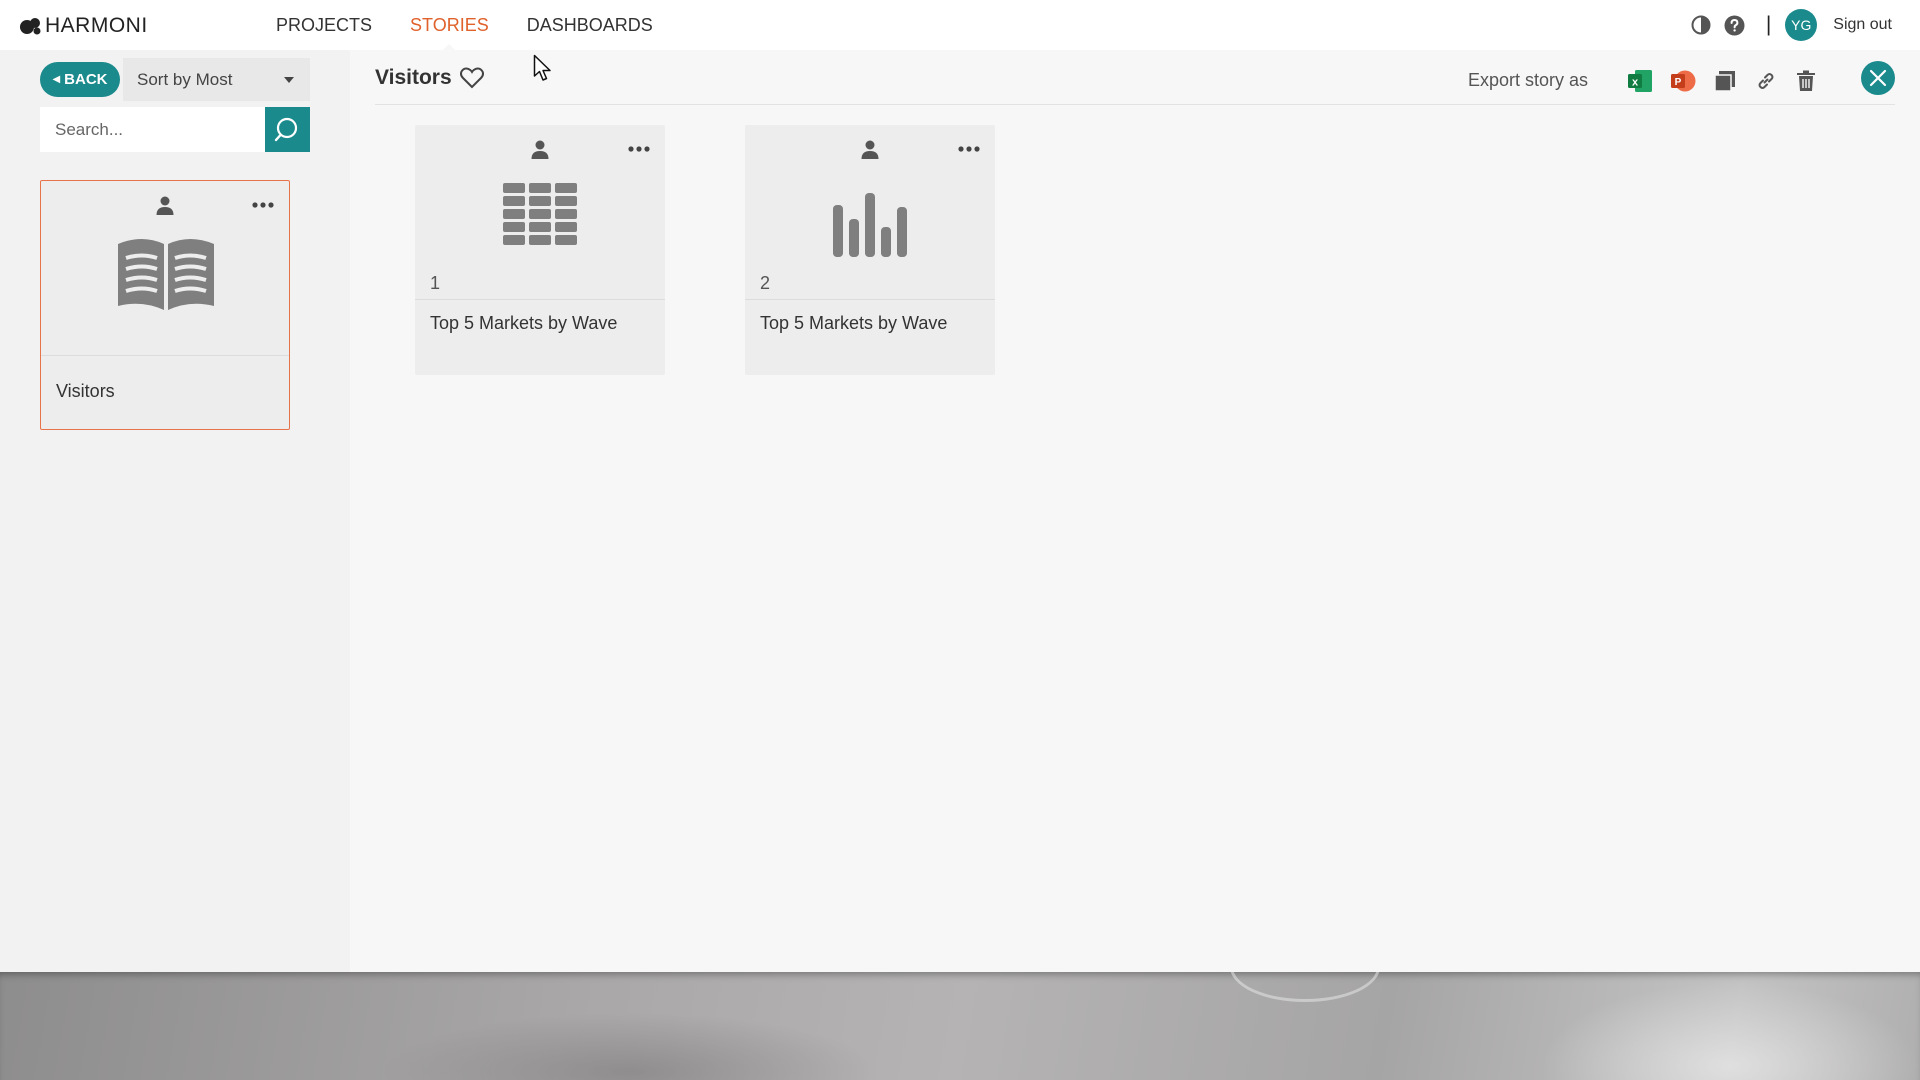 This screenshot has height=1080, width=1920. Describe the element at coordinates (56, 79) in the screenshot. I see `caret-left-icon: ◀` at that location.